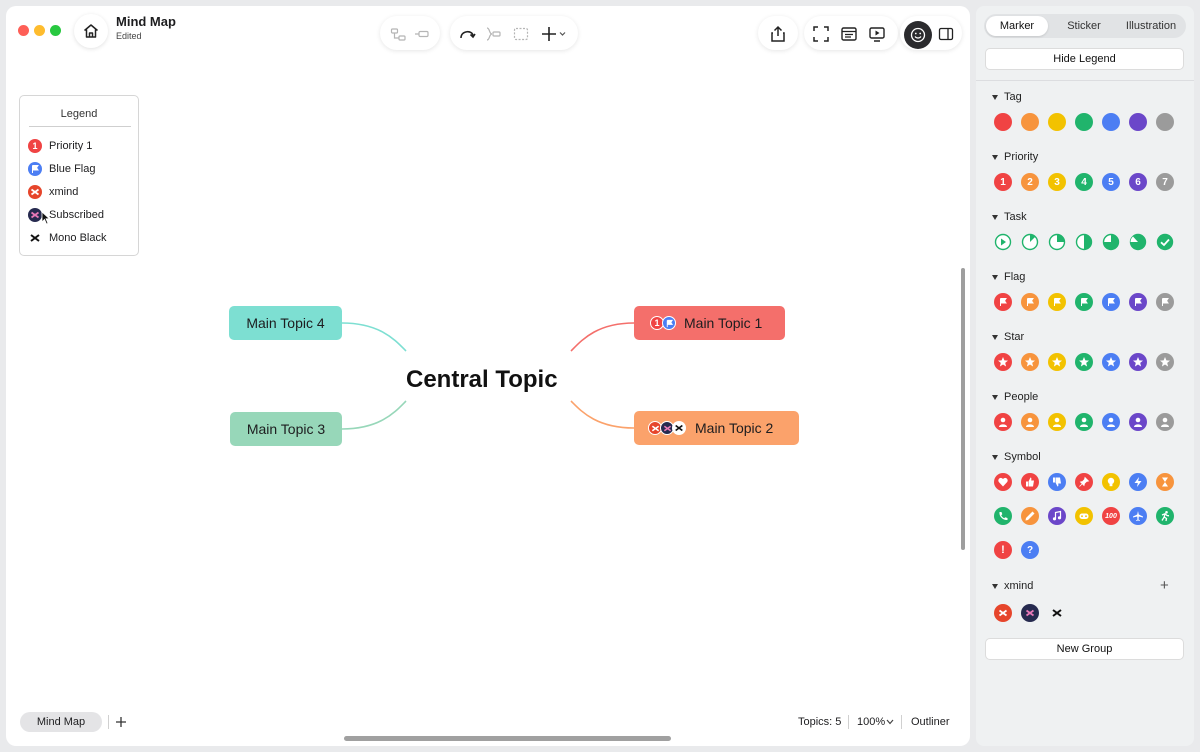  I want to click on people-green-marker, so click(1084, 422).